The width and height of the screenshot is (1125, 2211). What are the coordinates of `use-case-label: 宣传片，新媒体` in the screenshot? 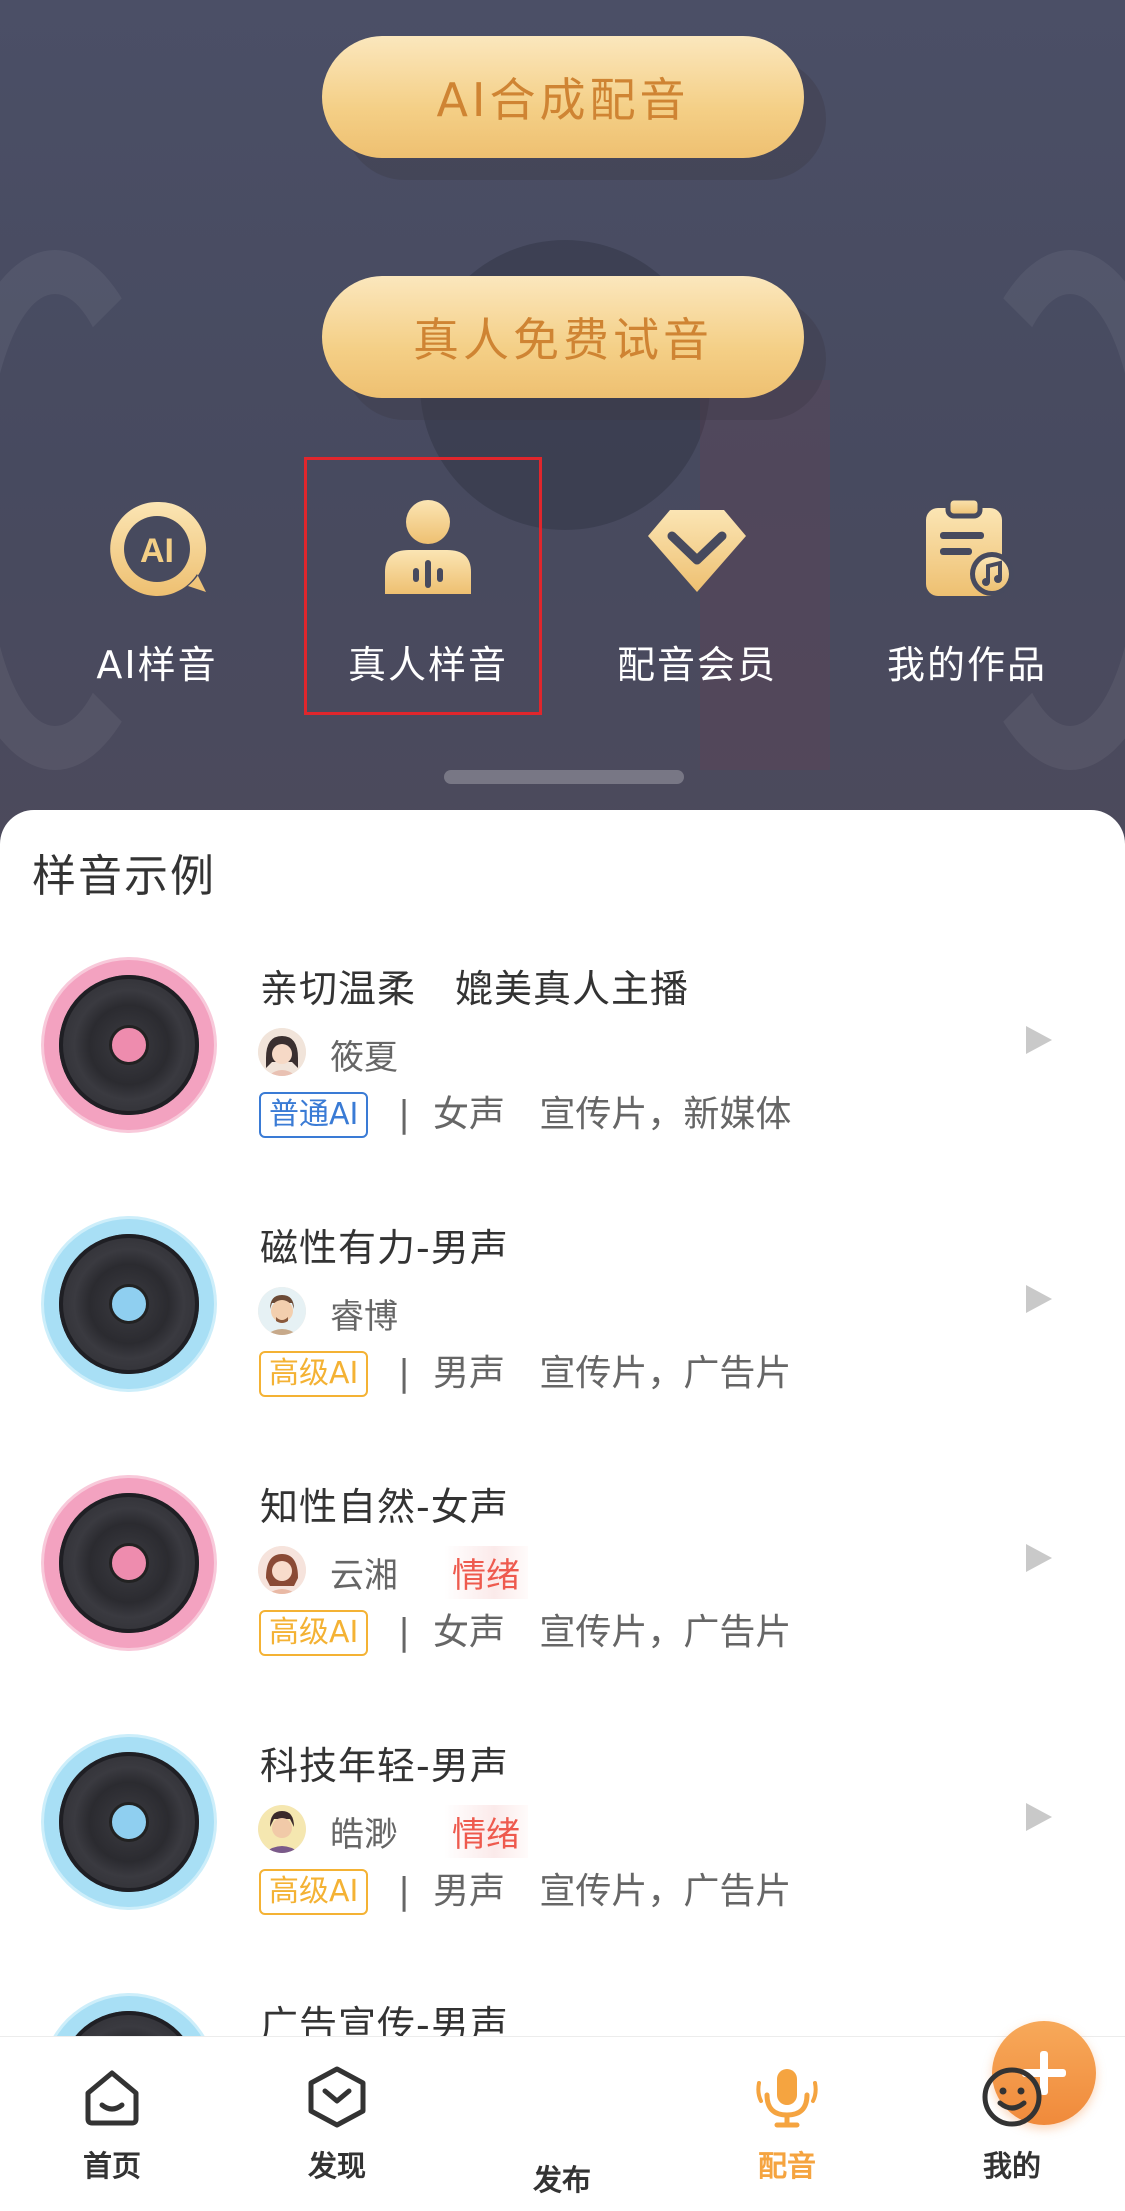 It's located at (665, 1114).